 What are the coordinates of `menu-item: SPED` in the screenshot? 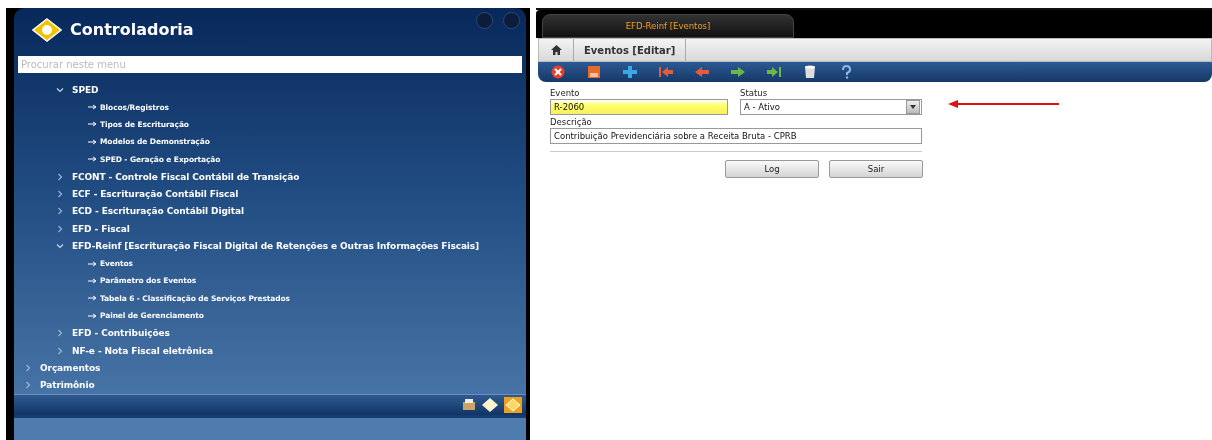 It's located at (85, 89).